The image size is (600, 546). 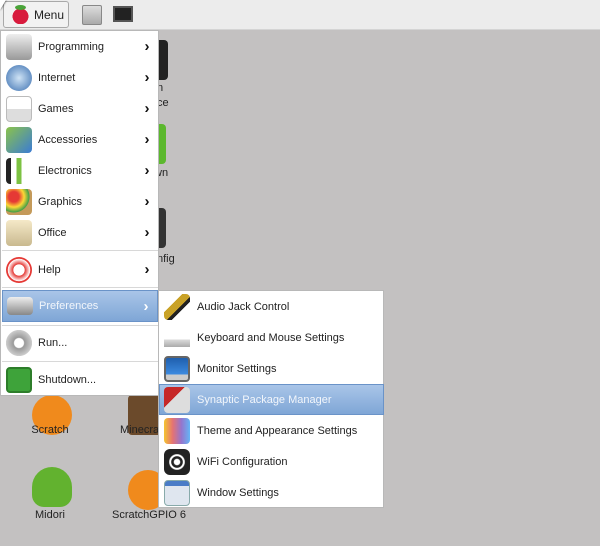 I want to click on terminal-icon, so click(x=123, y=14).